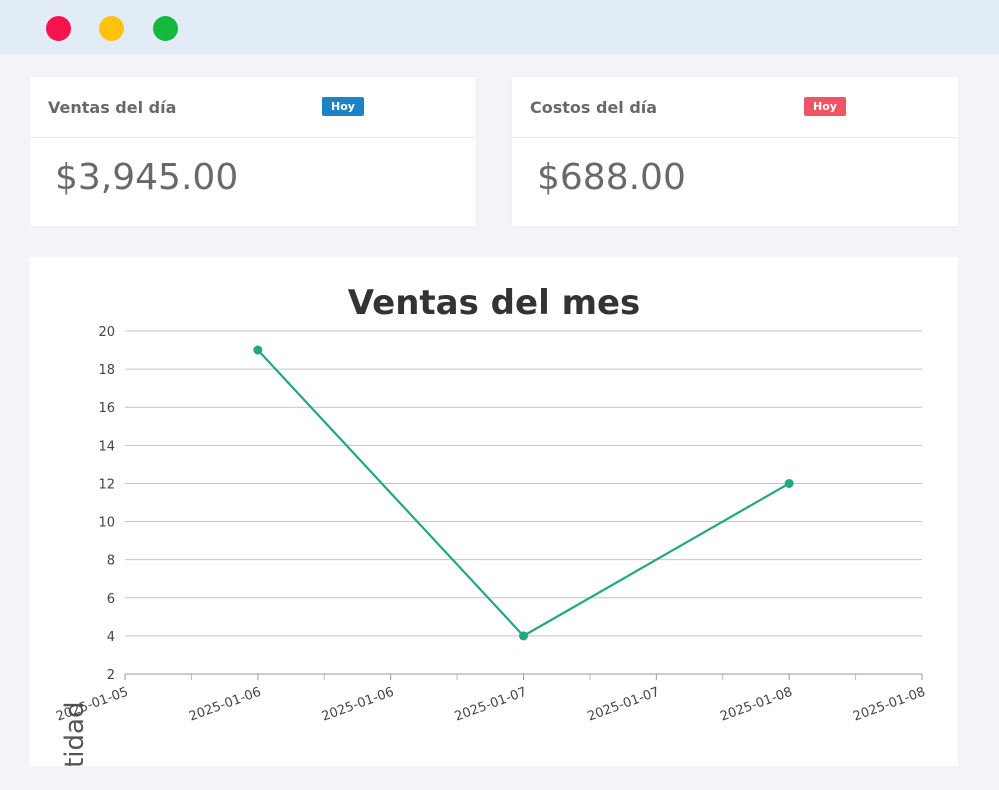  Describe the element at coordinates (111, 561) in the screenshot. I see `y-tick-label: 8` at that location.